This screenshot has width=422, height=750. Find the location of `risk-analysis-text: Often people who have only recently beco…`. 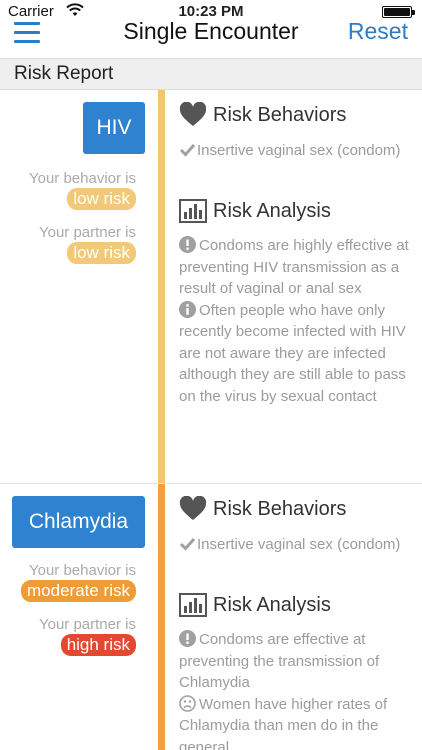

risk-analysis-text: Often people who have only recently beco… is located at coordinates (292, 353).